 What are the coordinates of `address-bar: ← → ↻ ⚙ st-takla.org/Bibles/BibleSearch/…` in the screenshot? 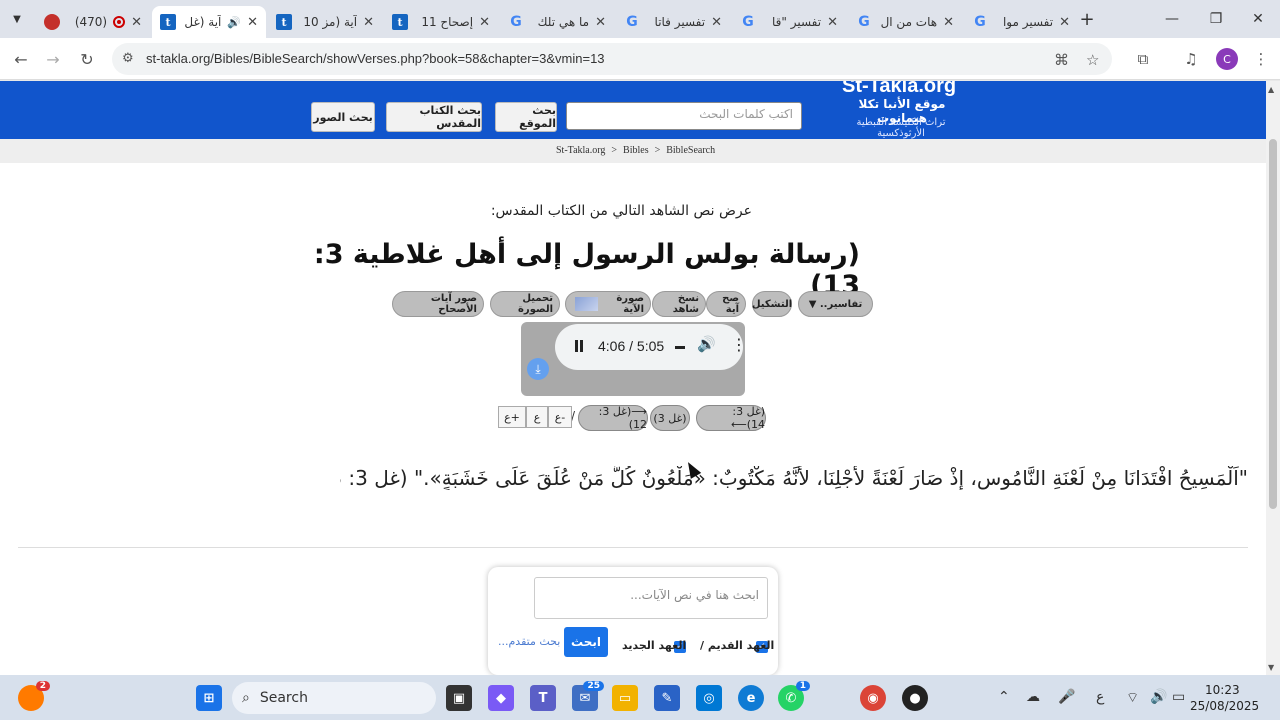 It's located at (640, 59).